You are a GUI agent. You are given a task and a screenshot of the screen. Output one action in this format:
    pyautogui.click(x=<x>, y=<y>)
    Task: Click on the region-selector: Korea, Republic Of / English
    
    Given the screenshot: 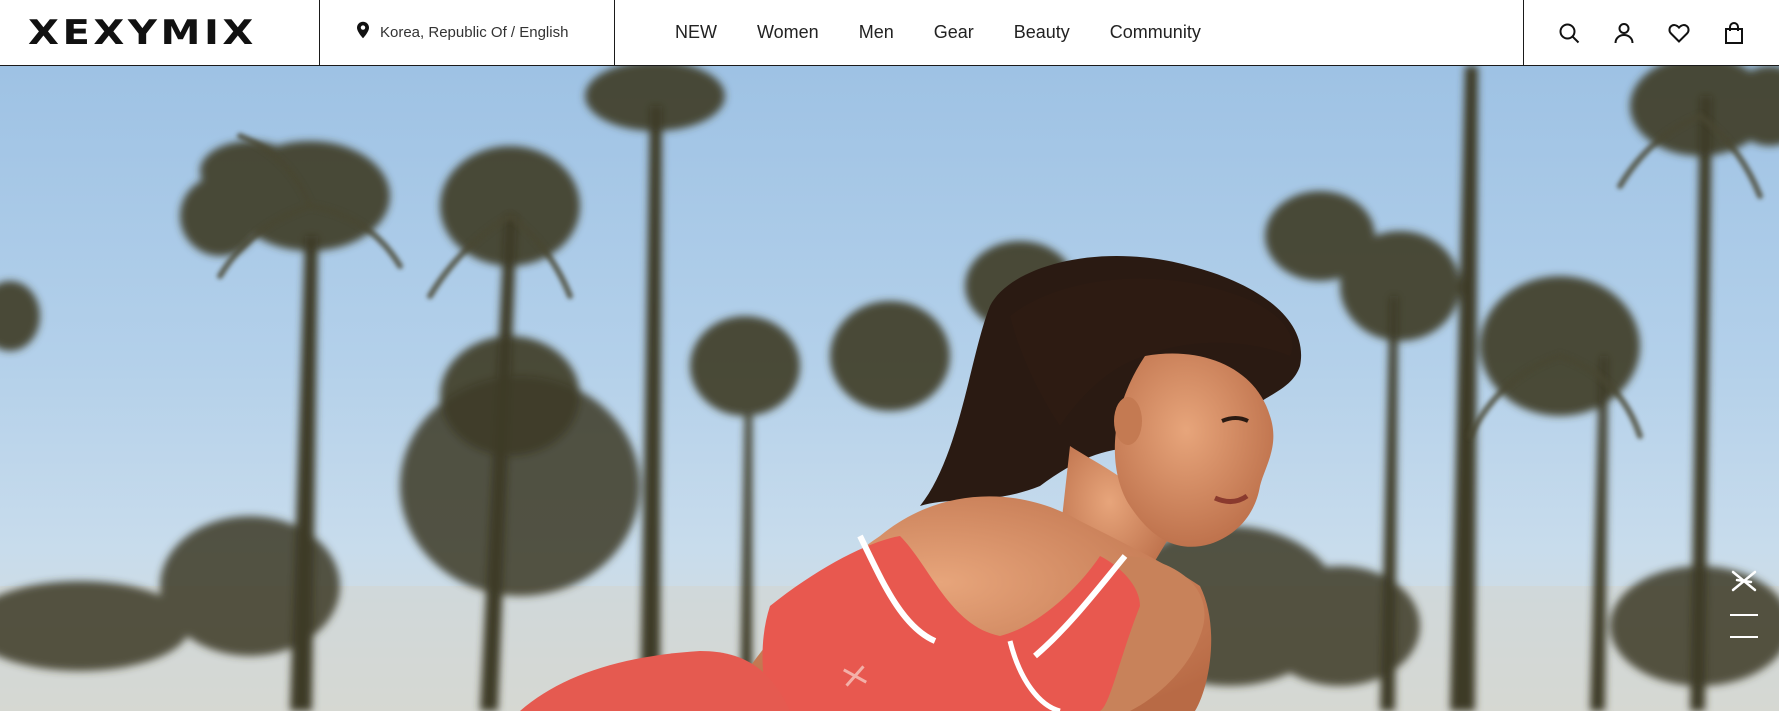 What is the action you would take?
    pyautogui.click(x=467, y=32)
    